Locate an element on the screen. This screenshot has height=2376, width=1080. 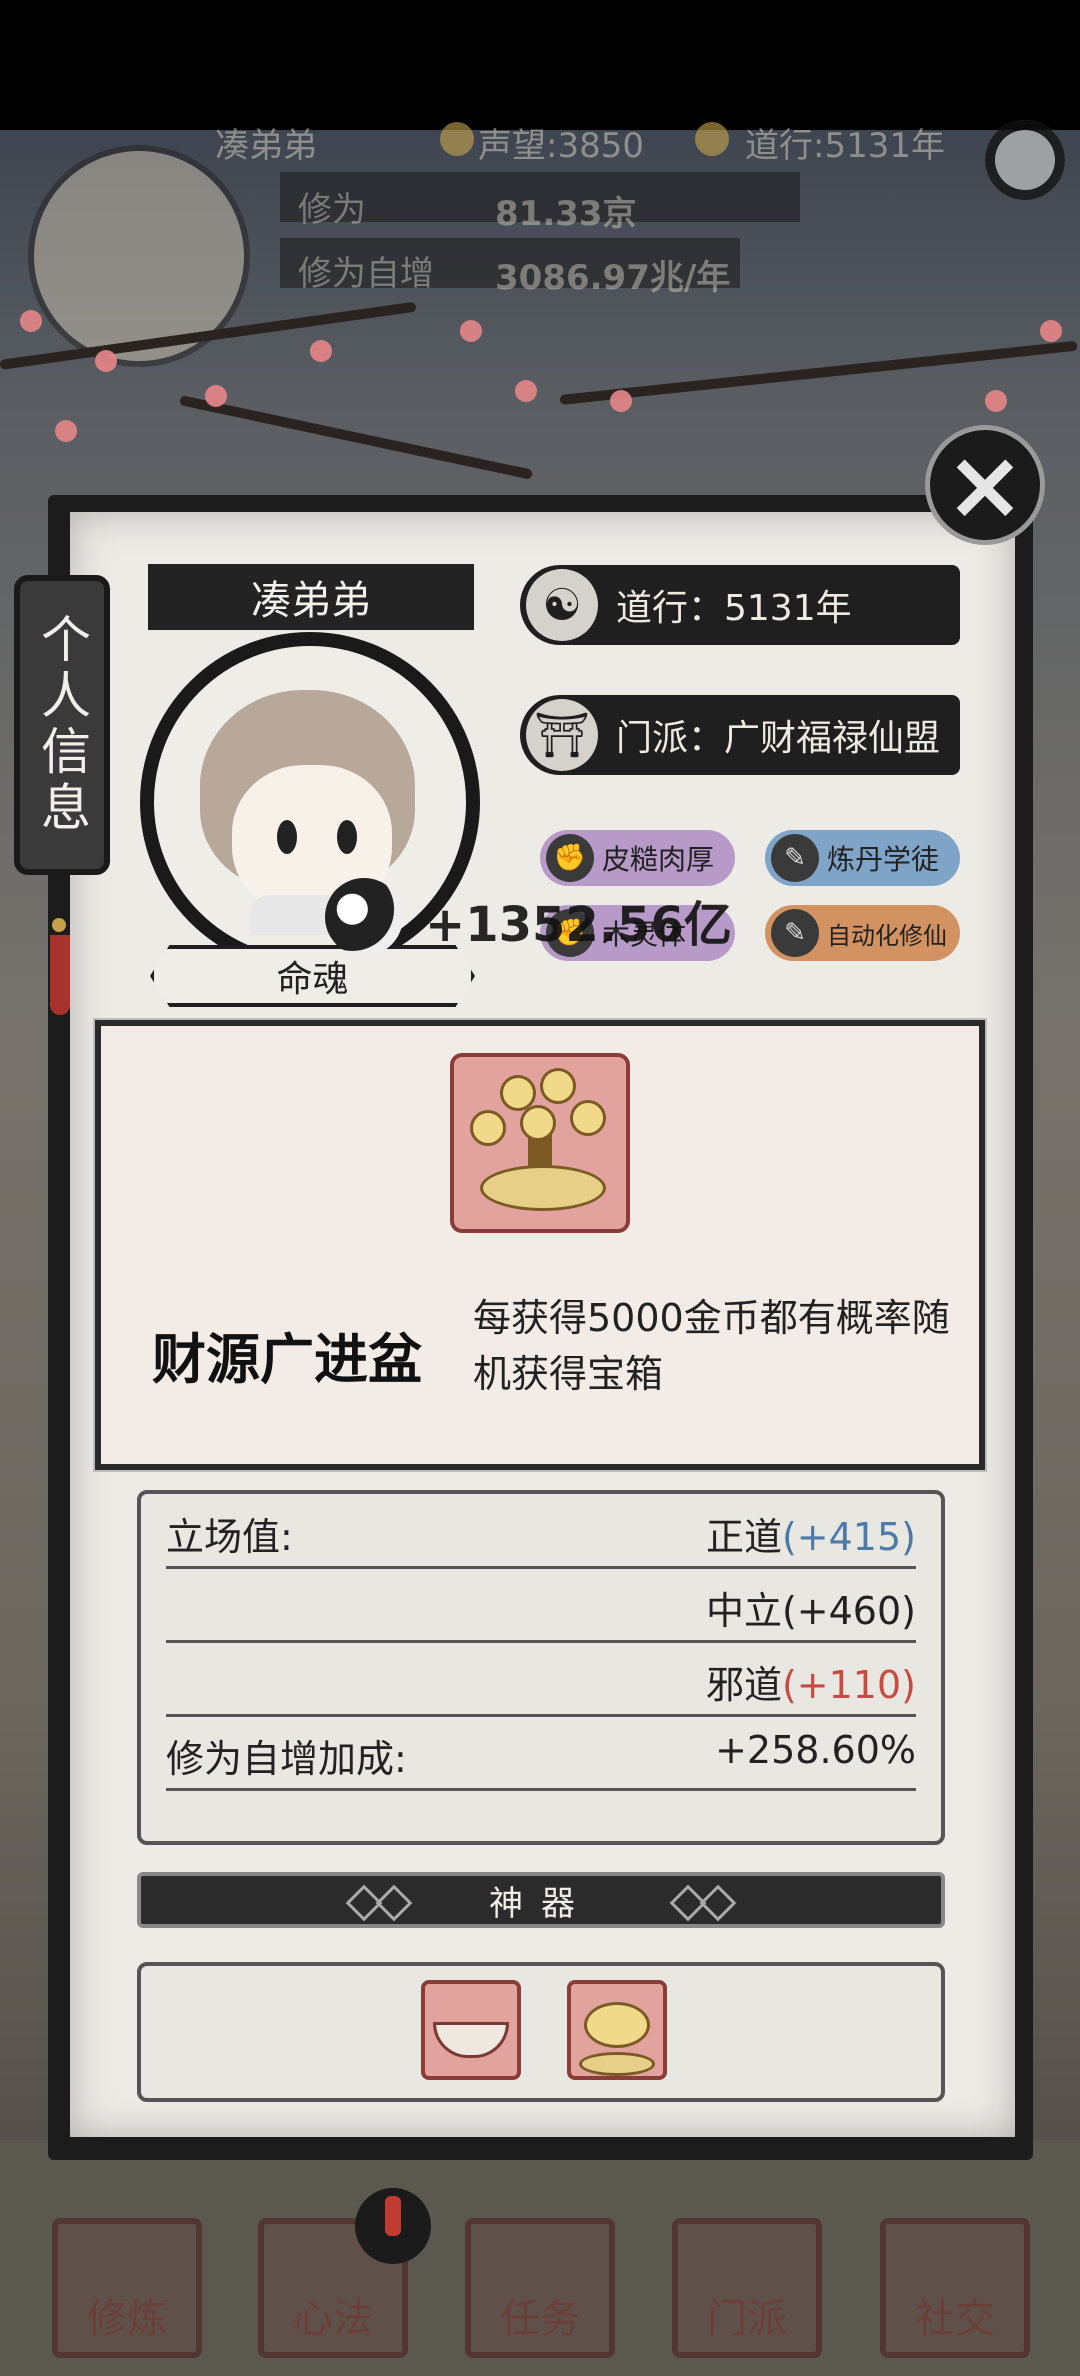
stat-row: 立场值: 正道(+415) is located at coordinates (541, 1531).